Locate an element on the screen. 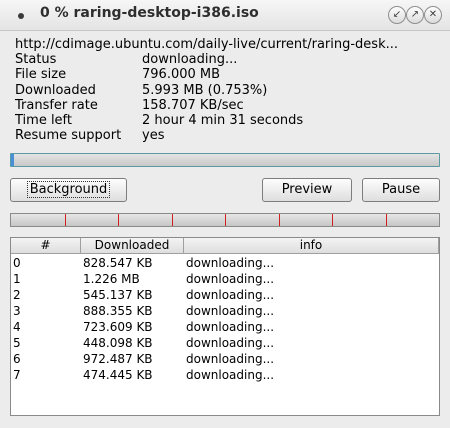 The height and width of the screenshot is (428, 450). cell-number: 6 is located at coordinates (17, 359).